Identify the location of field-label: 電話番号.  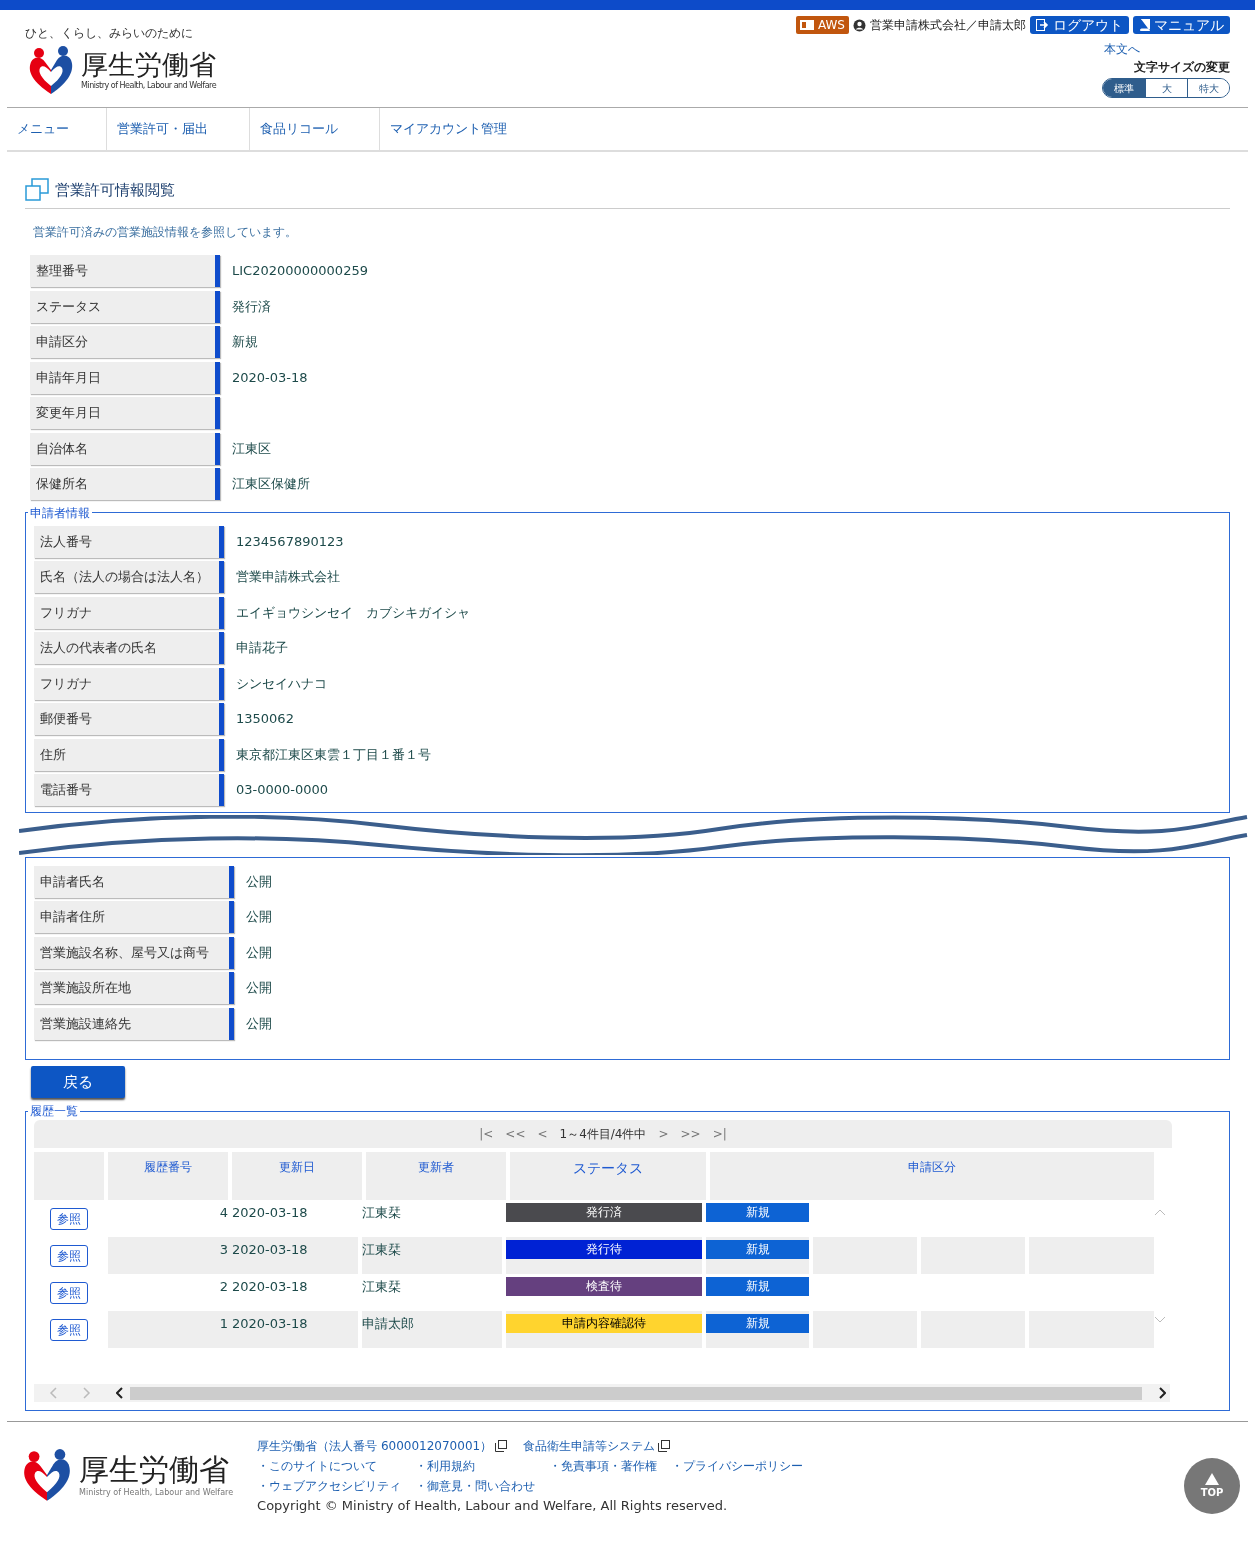
(129, 790).